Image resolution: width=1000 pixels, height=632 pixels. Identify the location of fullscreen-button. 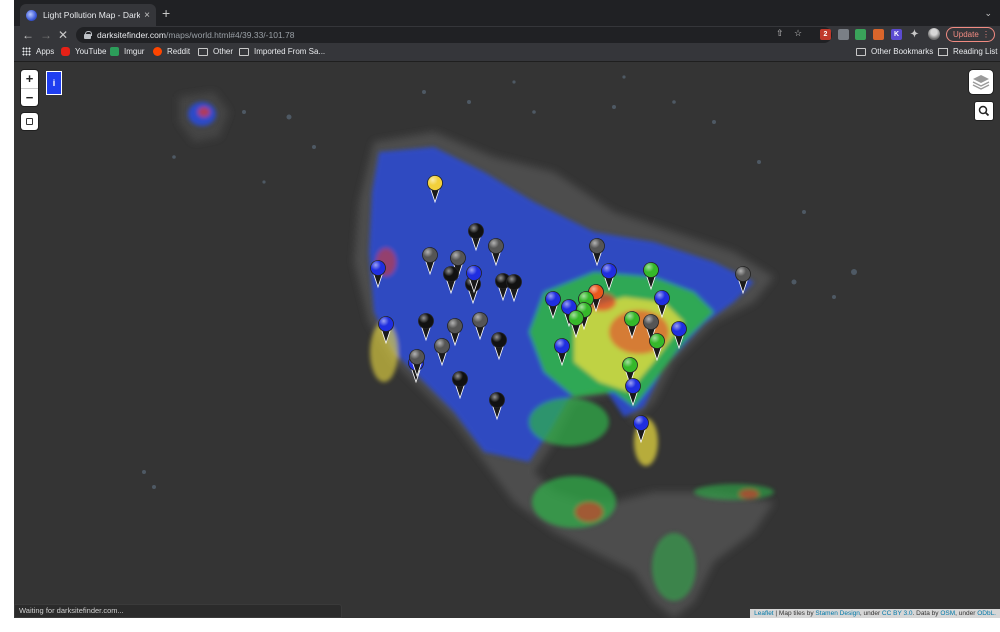
(29, 121).